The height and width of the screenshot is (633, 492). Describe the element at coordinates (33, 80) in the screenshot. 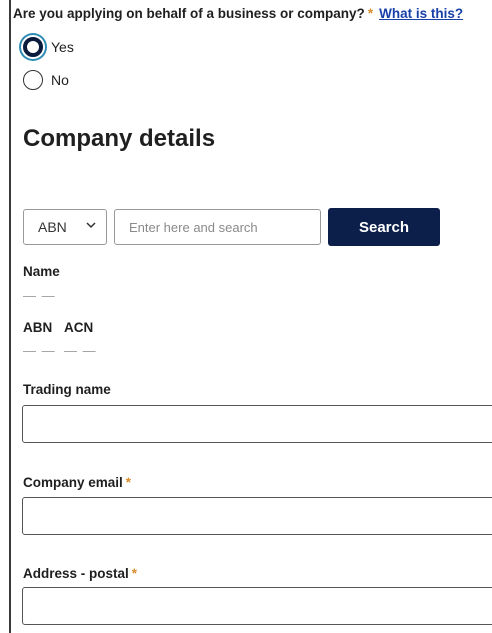

I see `radio-no-button` at that location.